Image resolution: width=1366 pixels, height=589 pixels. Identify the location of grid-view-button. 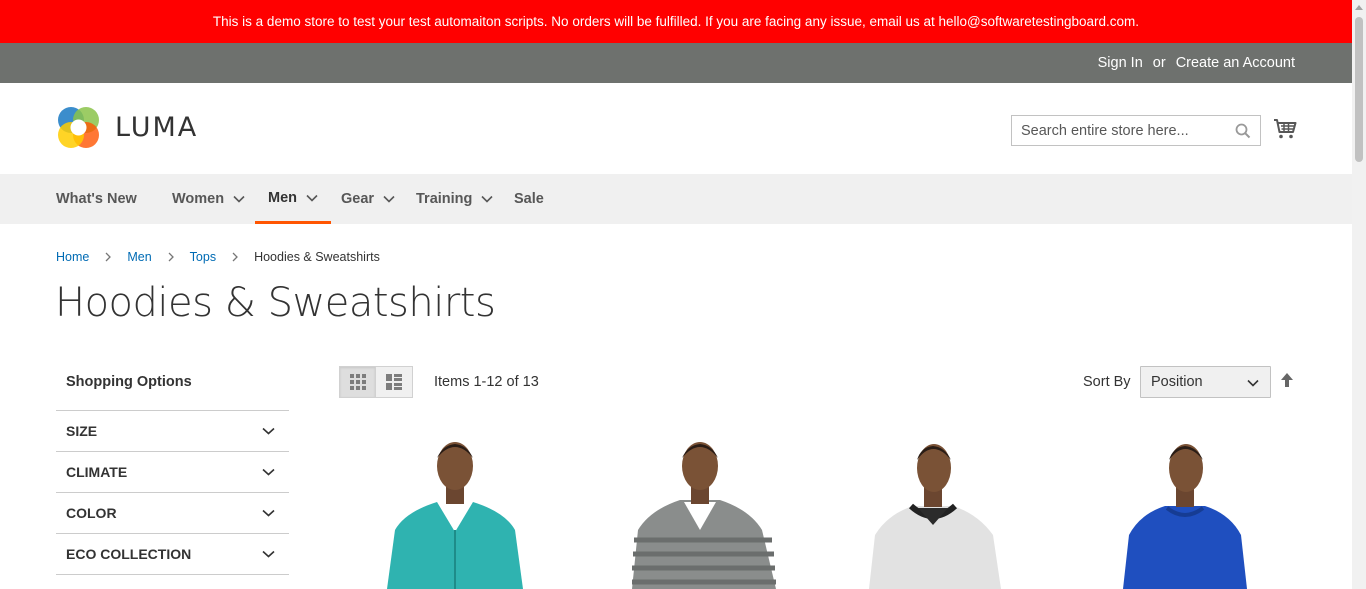
(357, 382).